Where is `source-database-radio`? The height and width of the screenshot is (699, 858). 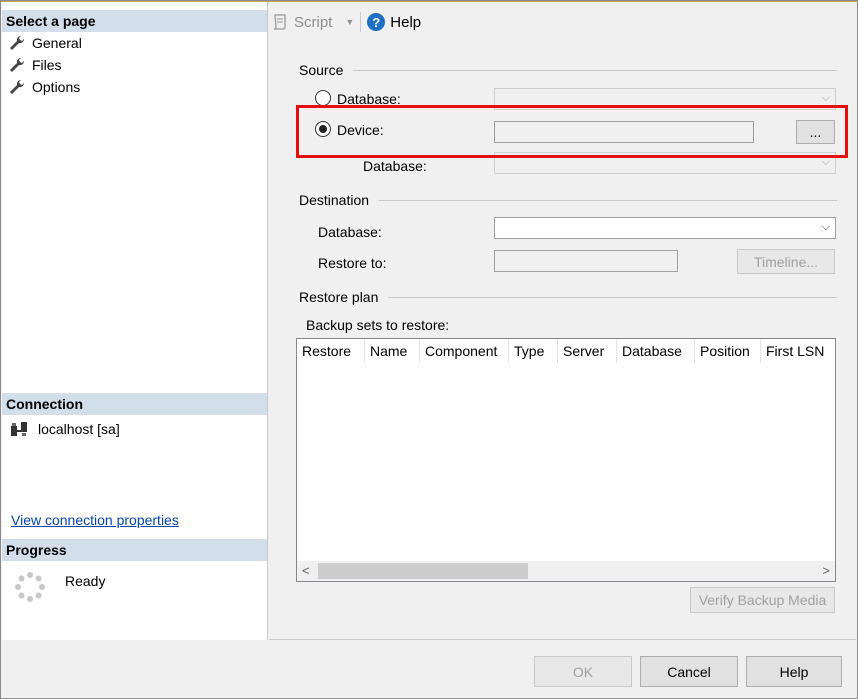 source-database-radio is located at coordinates (323, 98).